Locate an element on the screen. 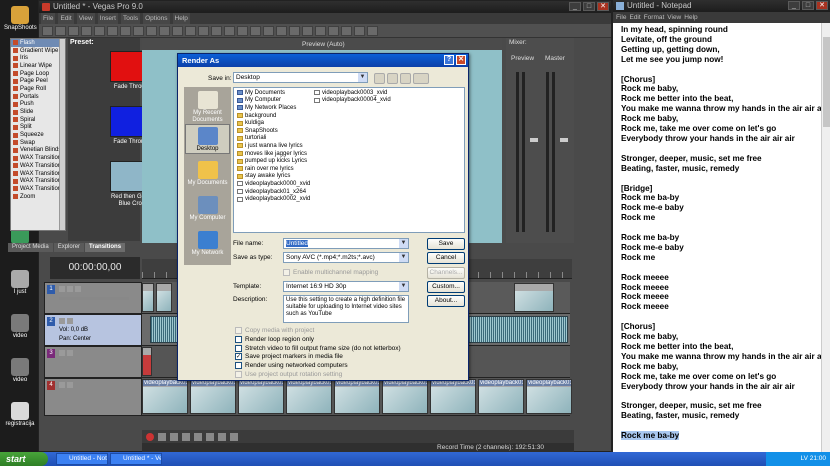  transition-item: Slide is located at coordinates (38, 112).